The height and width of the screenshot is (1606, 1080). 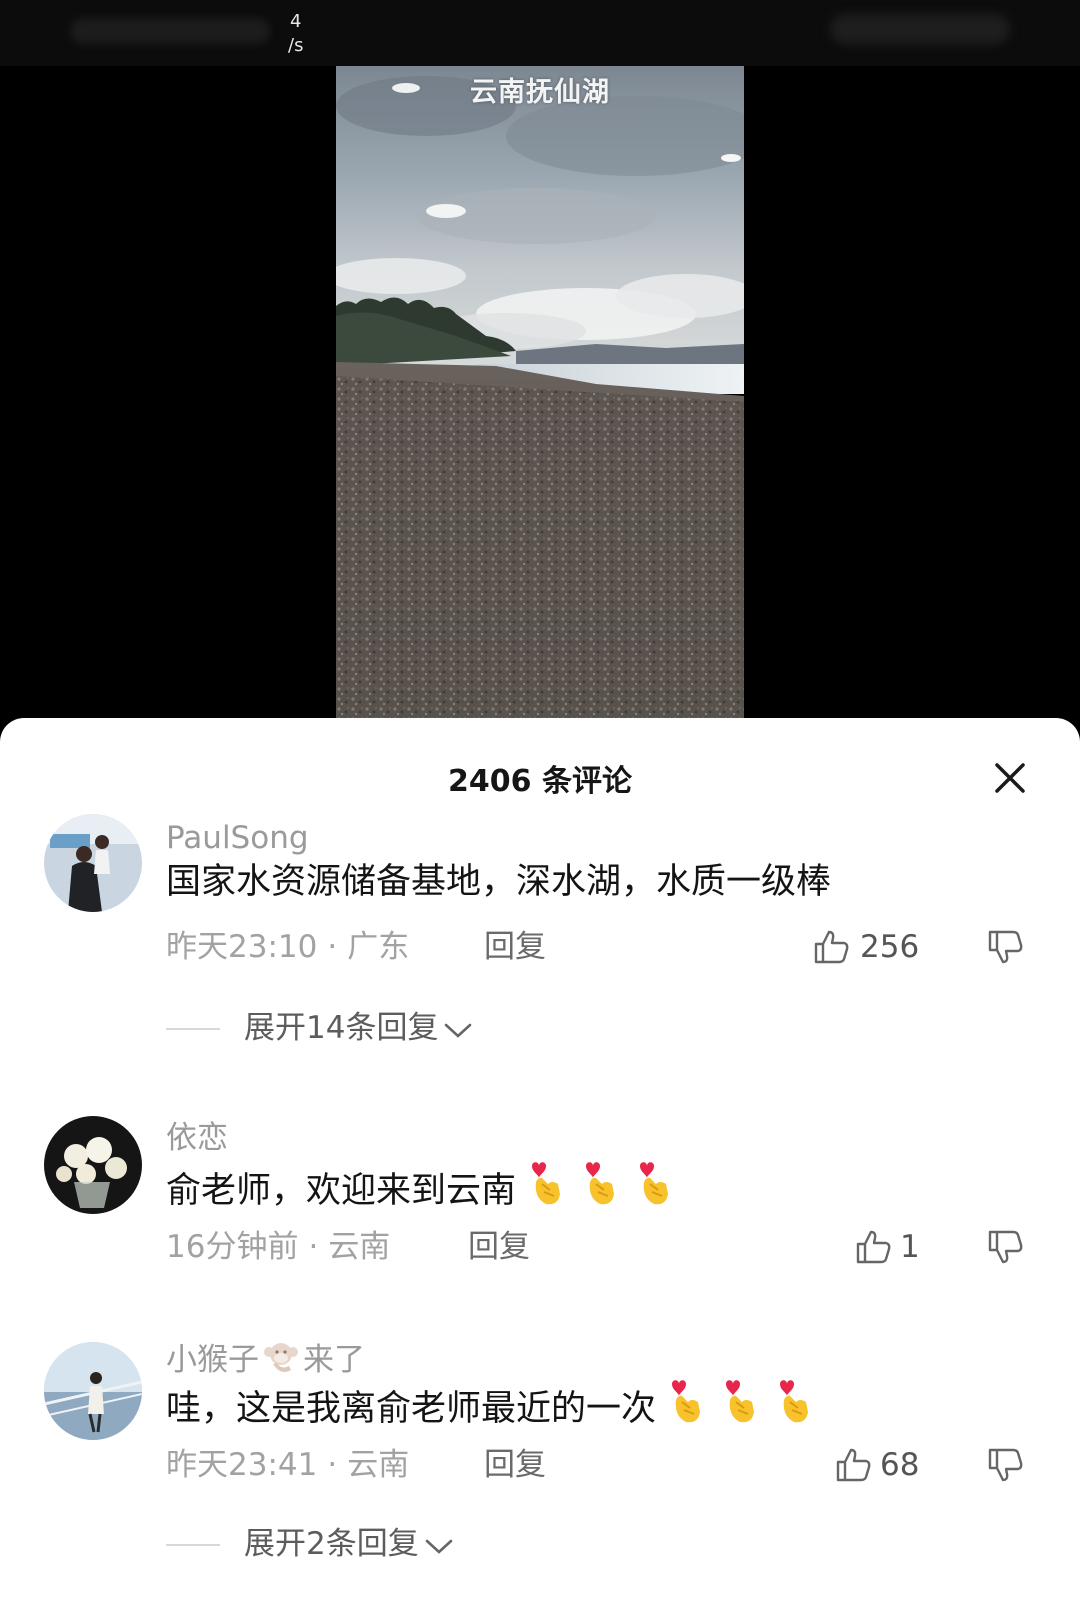 I want to click on expand-replies-button: 展开2条回复, so click(x=326, y=1544).